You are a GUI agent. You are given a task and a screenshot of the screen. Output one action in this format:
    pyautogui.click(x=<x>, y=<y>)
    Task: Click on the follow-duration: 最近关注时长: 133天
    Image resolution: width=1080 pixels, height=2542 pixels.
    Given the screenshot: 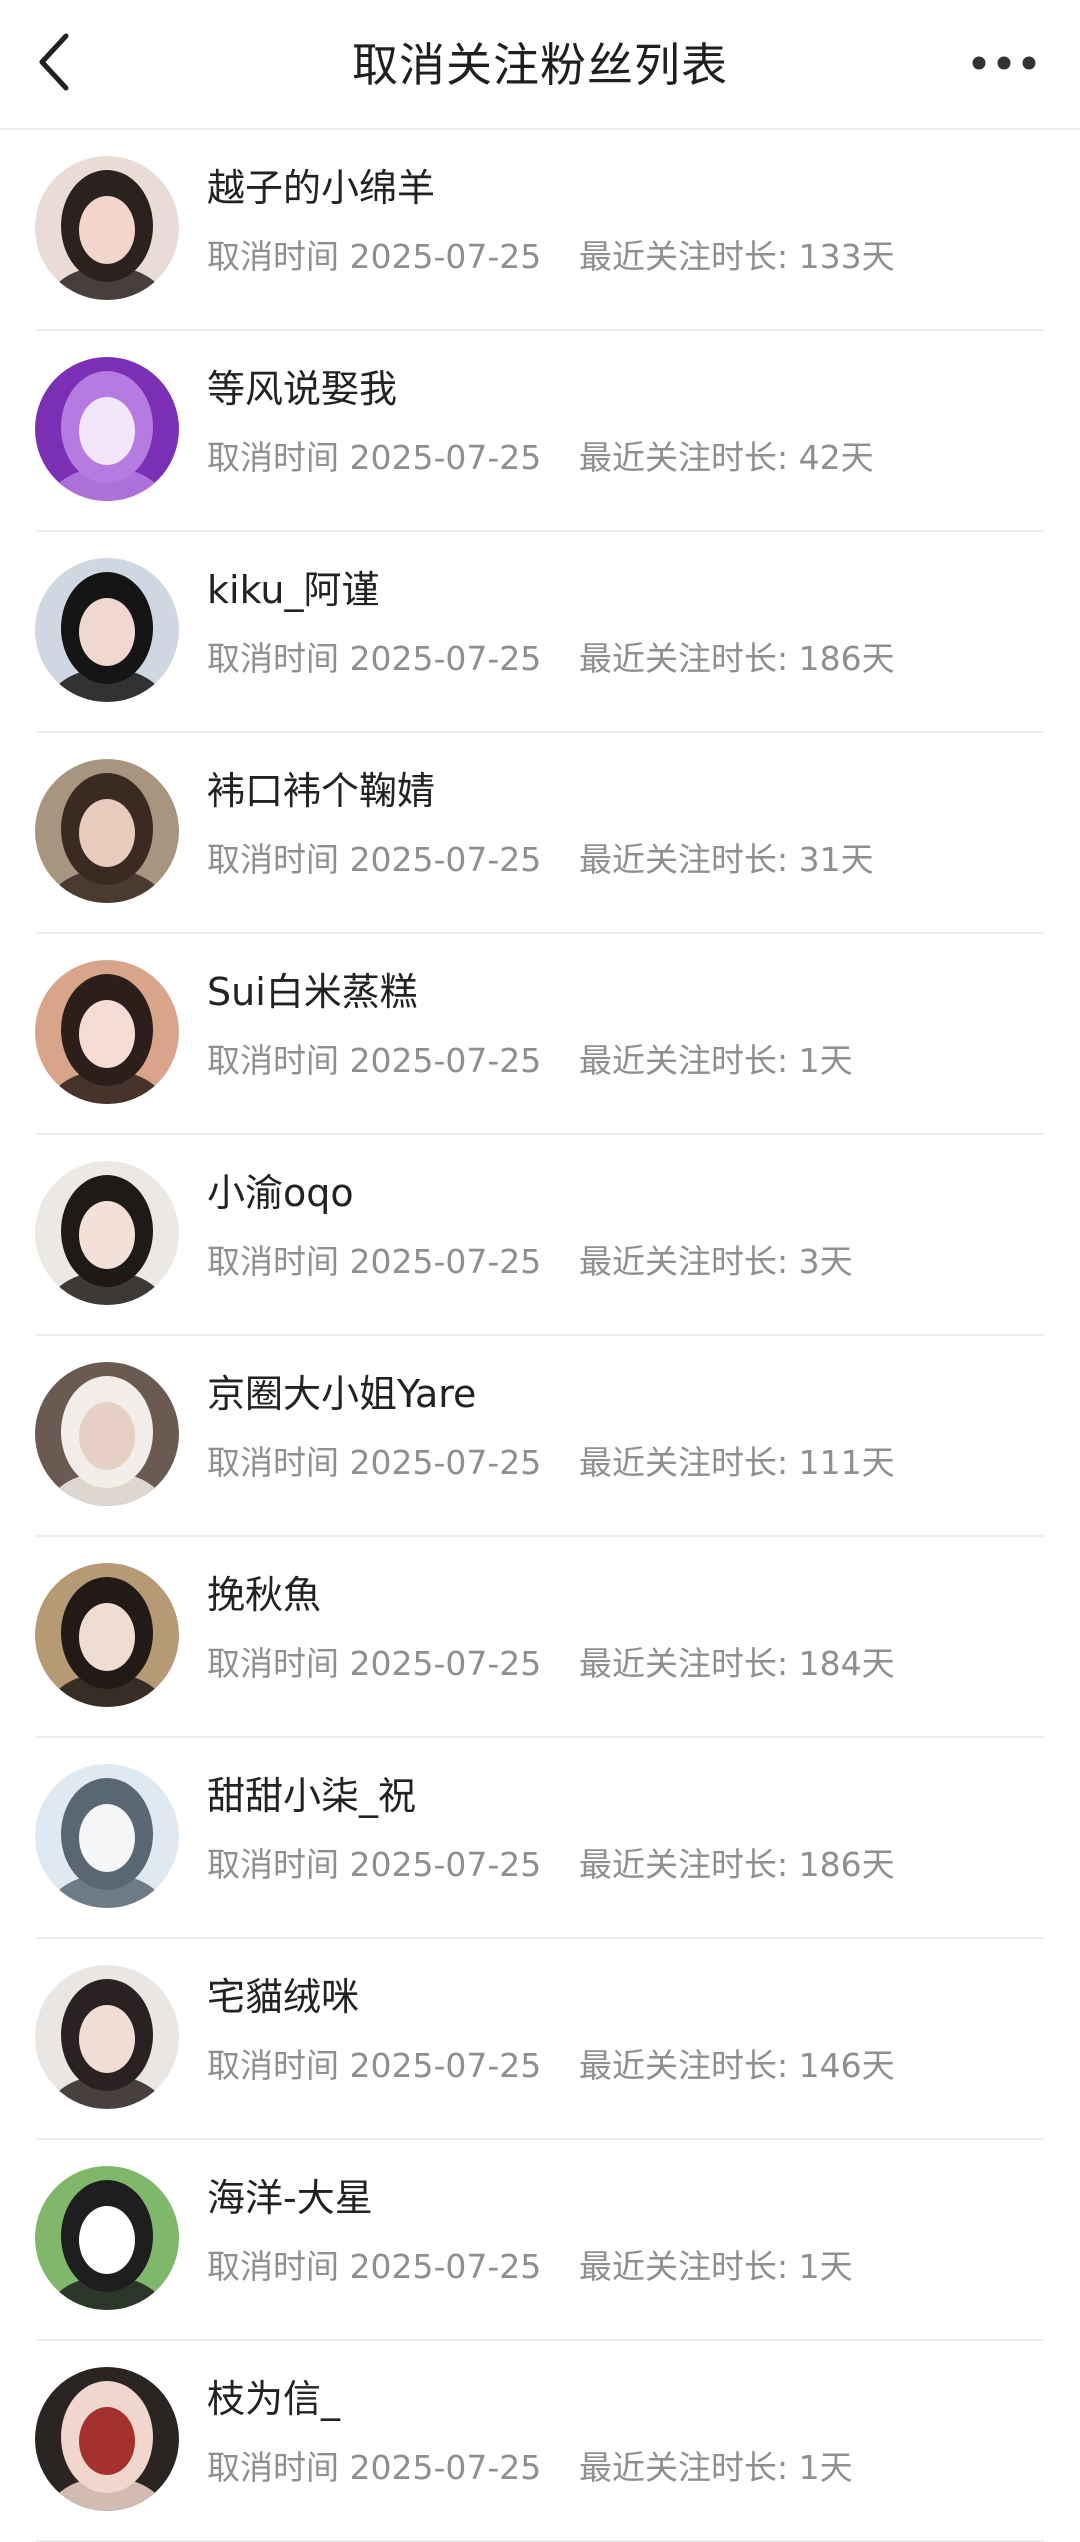 What is the action you would take?
    pyautogui.click(x=737, y=257)
    